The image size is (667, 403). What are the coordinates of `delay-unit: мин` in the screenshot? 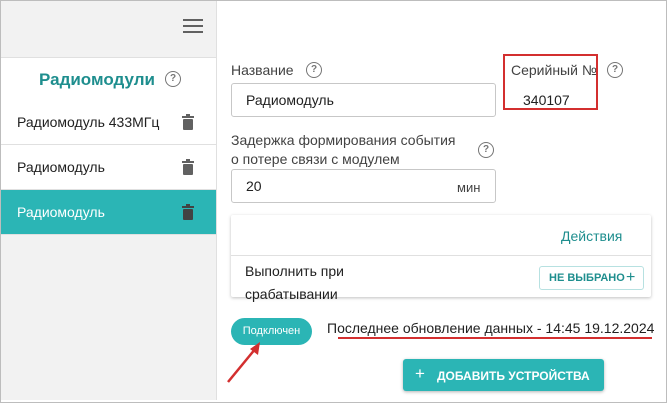 It's located at (469, 187).